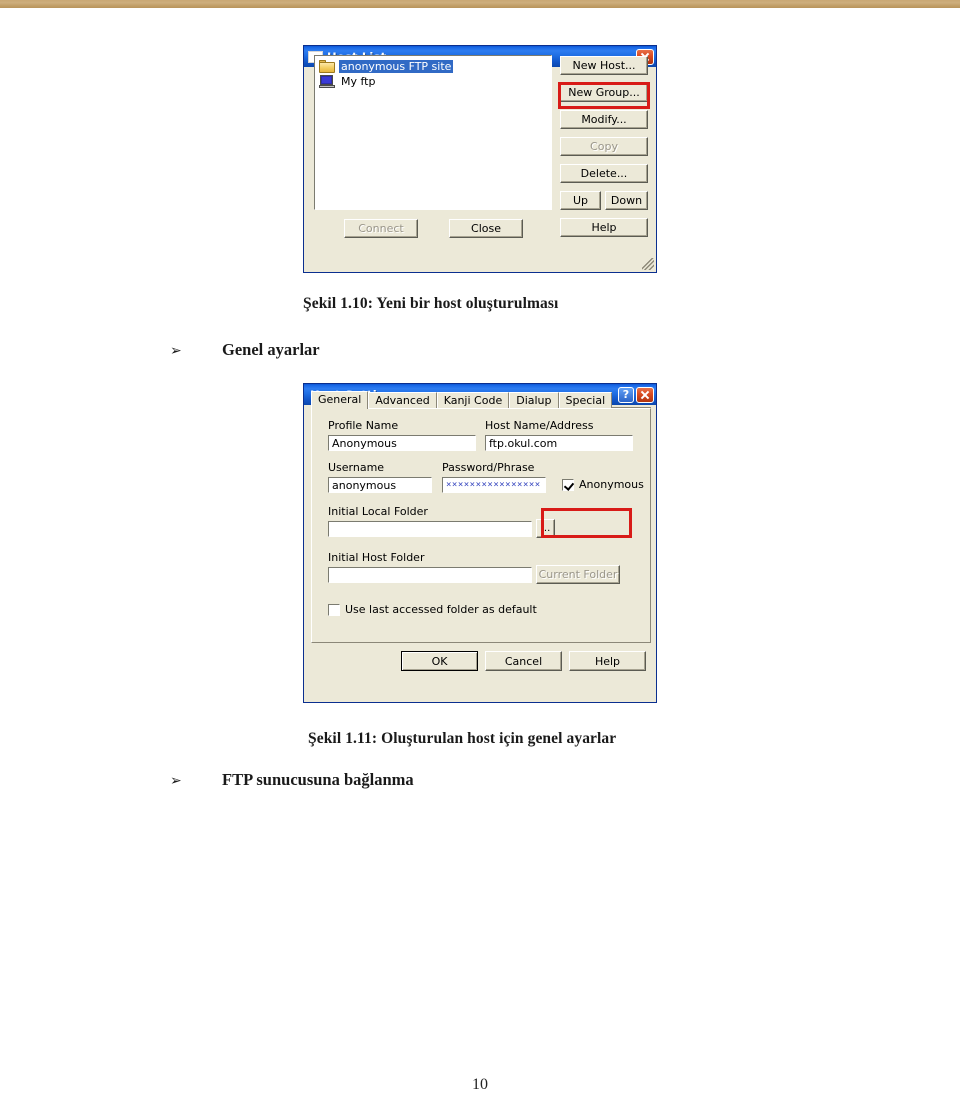 This screenshot has width=960, height=1097. Describe the element at coordinates (381, 228) in the screenshot. I see `connect-button: Connect` at that location.